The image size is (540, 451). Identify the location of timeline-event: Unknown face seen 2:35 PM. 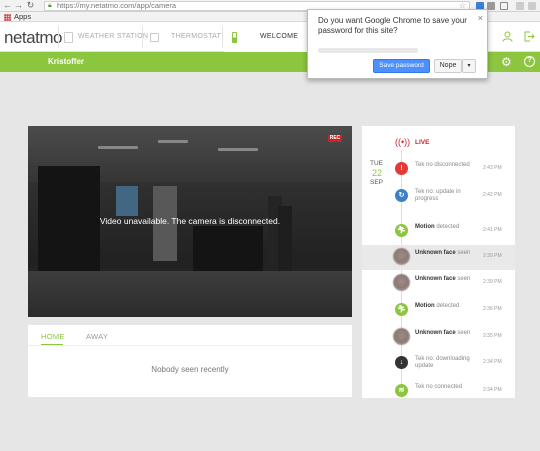
(438, 337).